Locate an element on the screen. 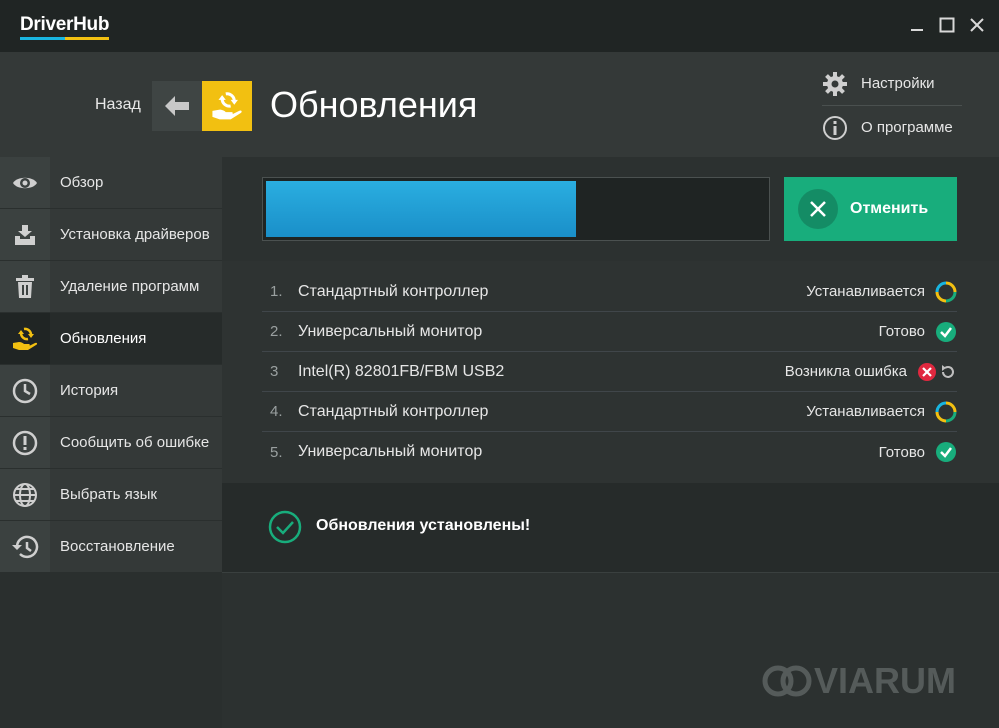 The image size is (999, 728). sidebar-item-label: Выбрать язык is located at coordinates (108, 494).